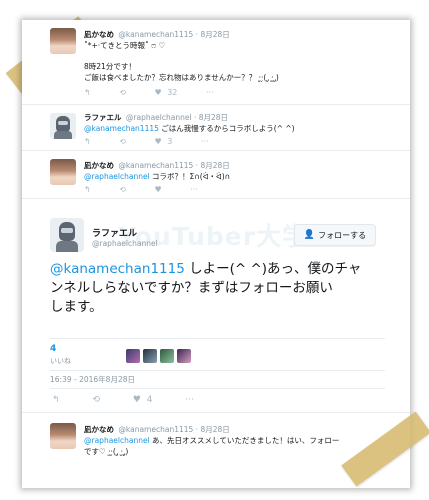 Image resolution: width=429 pixels, height=500 pixels. I want to click on tweet-body: コラボ？！Σ∩(ᐛ・ᐛ)∩, so click(190, 176).